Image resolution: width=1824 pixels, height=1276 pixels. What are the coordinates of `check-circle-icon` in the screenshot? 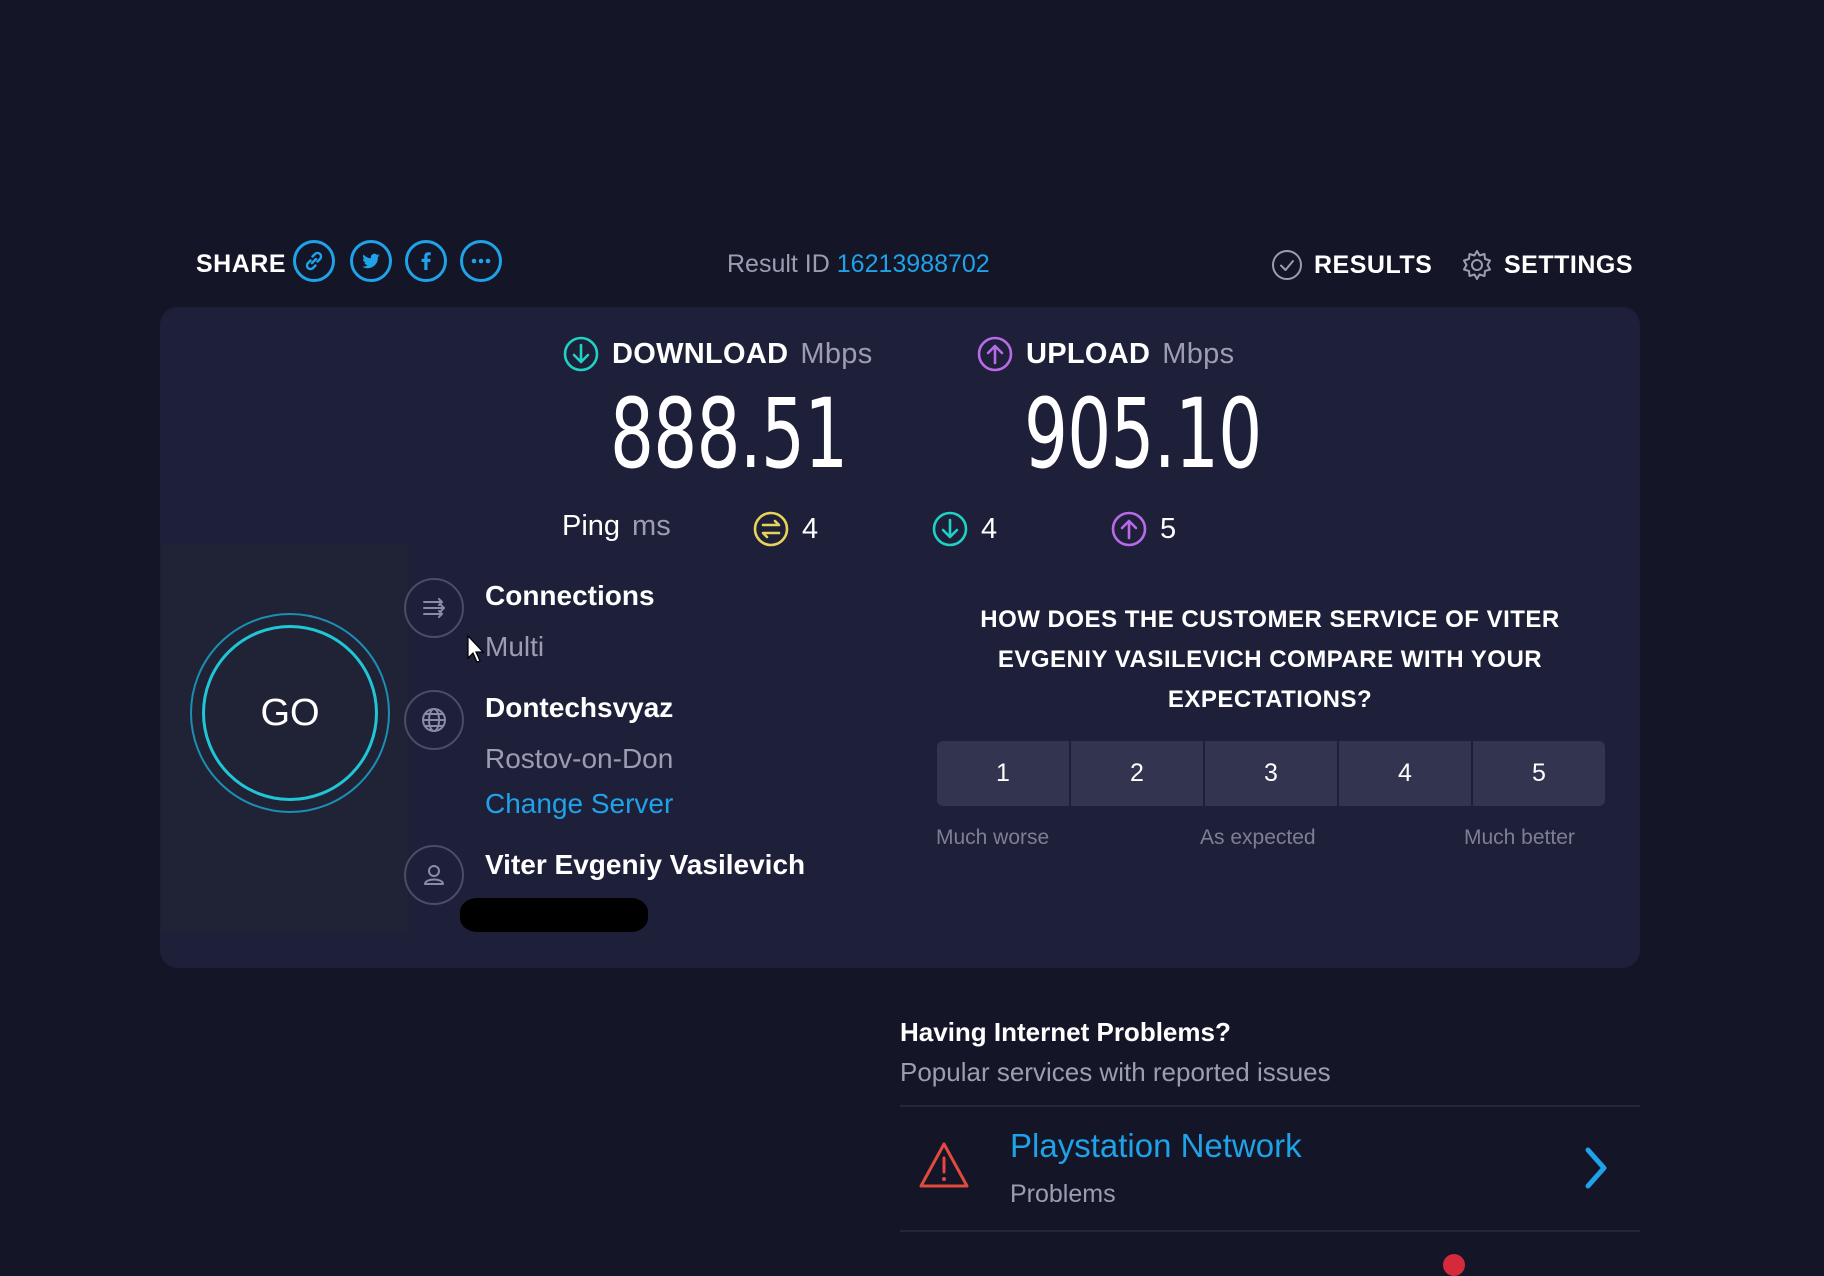 It's located at (1287, 265).